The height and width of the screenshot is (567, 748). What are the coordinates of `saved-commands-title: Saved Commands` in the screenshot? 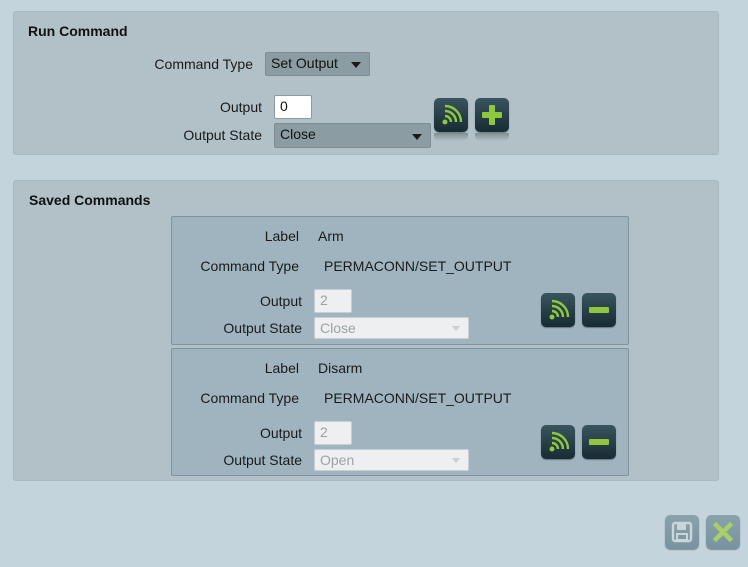 It's located at (90, 200).